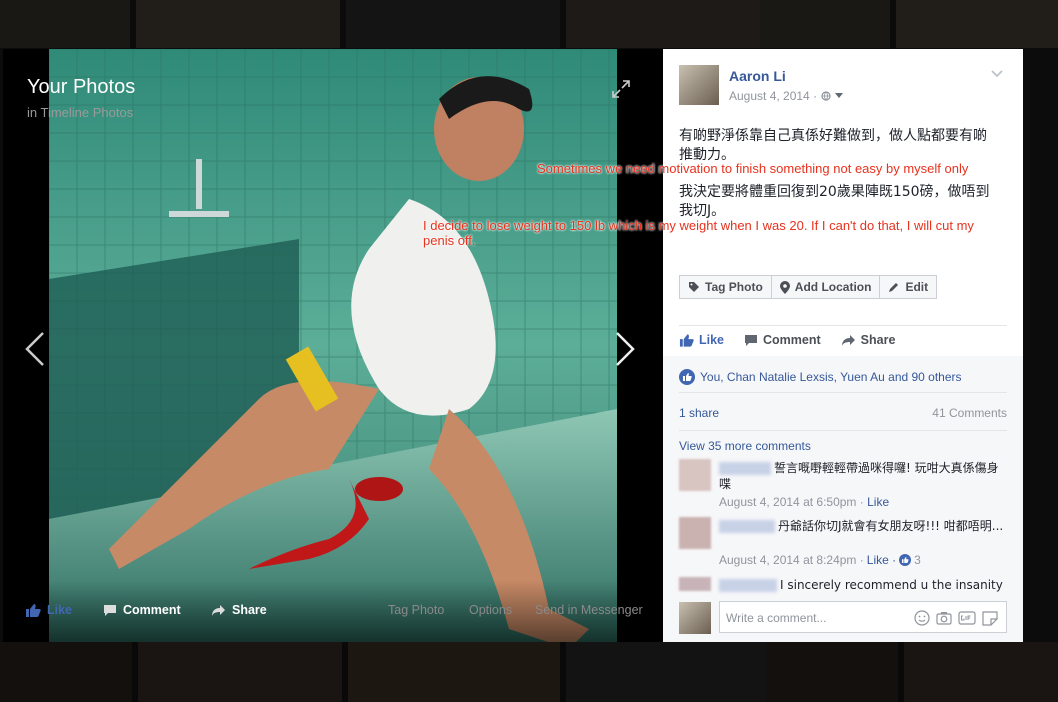 This screenshot has width=1058, height=702. I want to click on emoji-icon, so click(922, 618).